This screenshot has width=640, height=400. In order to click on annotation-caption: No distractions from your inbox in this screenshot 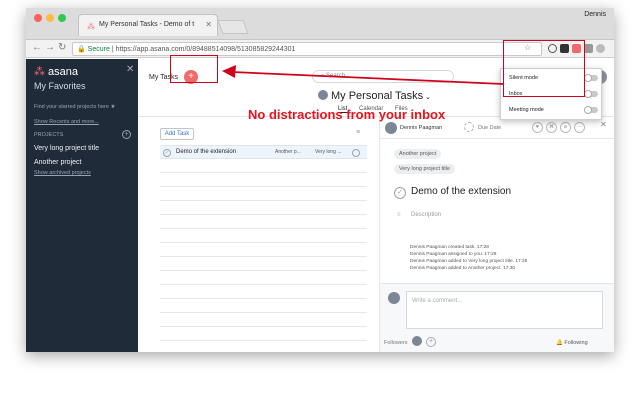, I will do `click(347, 114)`.